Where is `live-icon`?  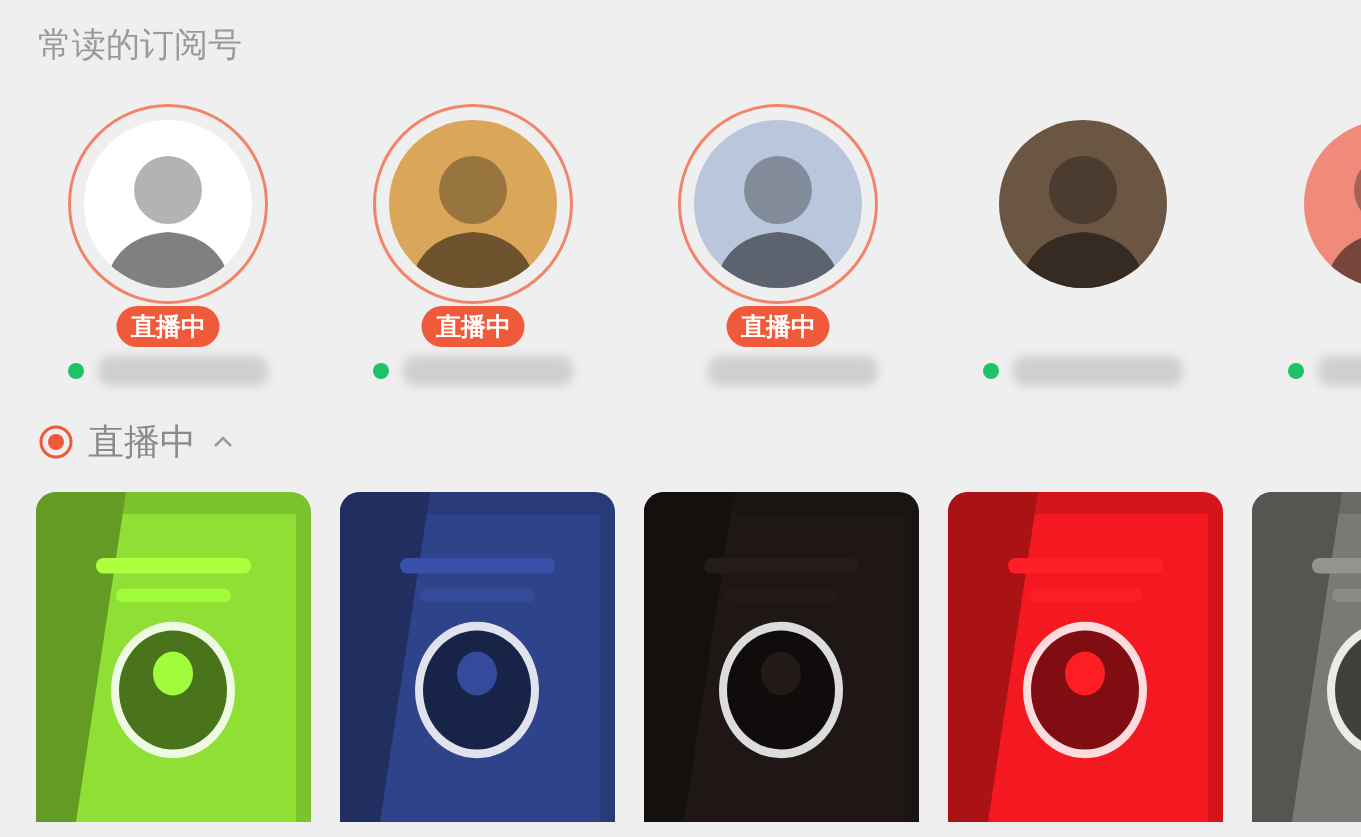
live-icon is located at coordinates (56, 442).